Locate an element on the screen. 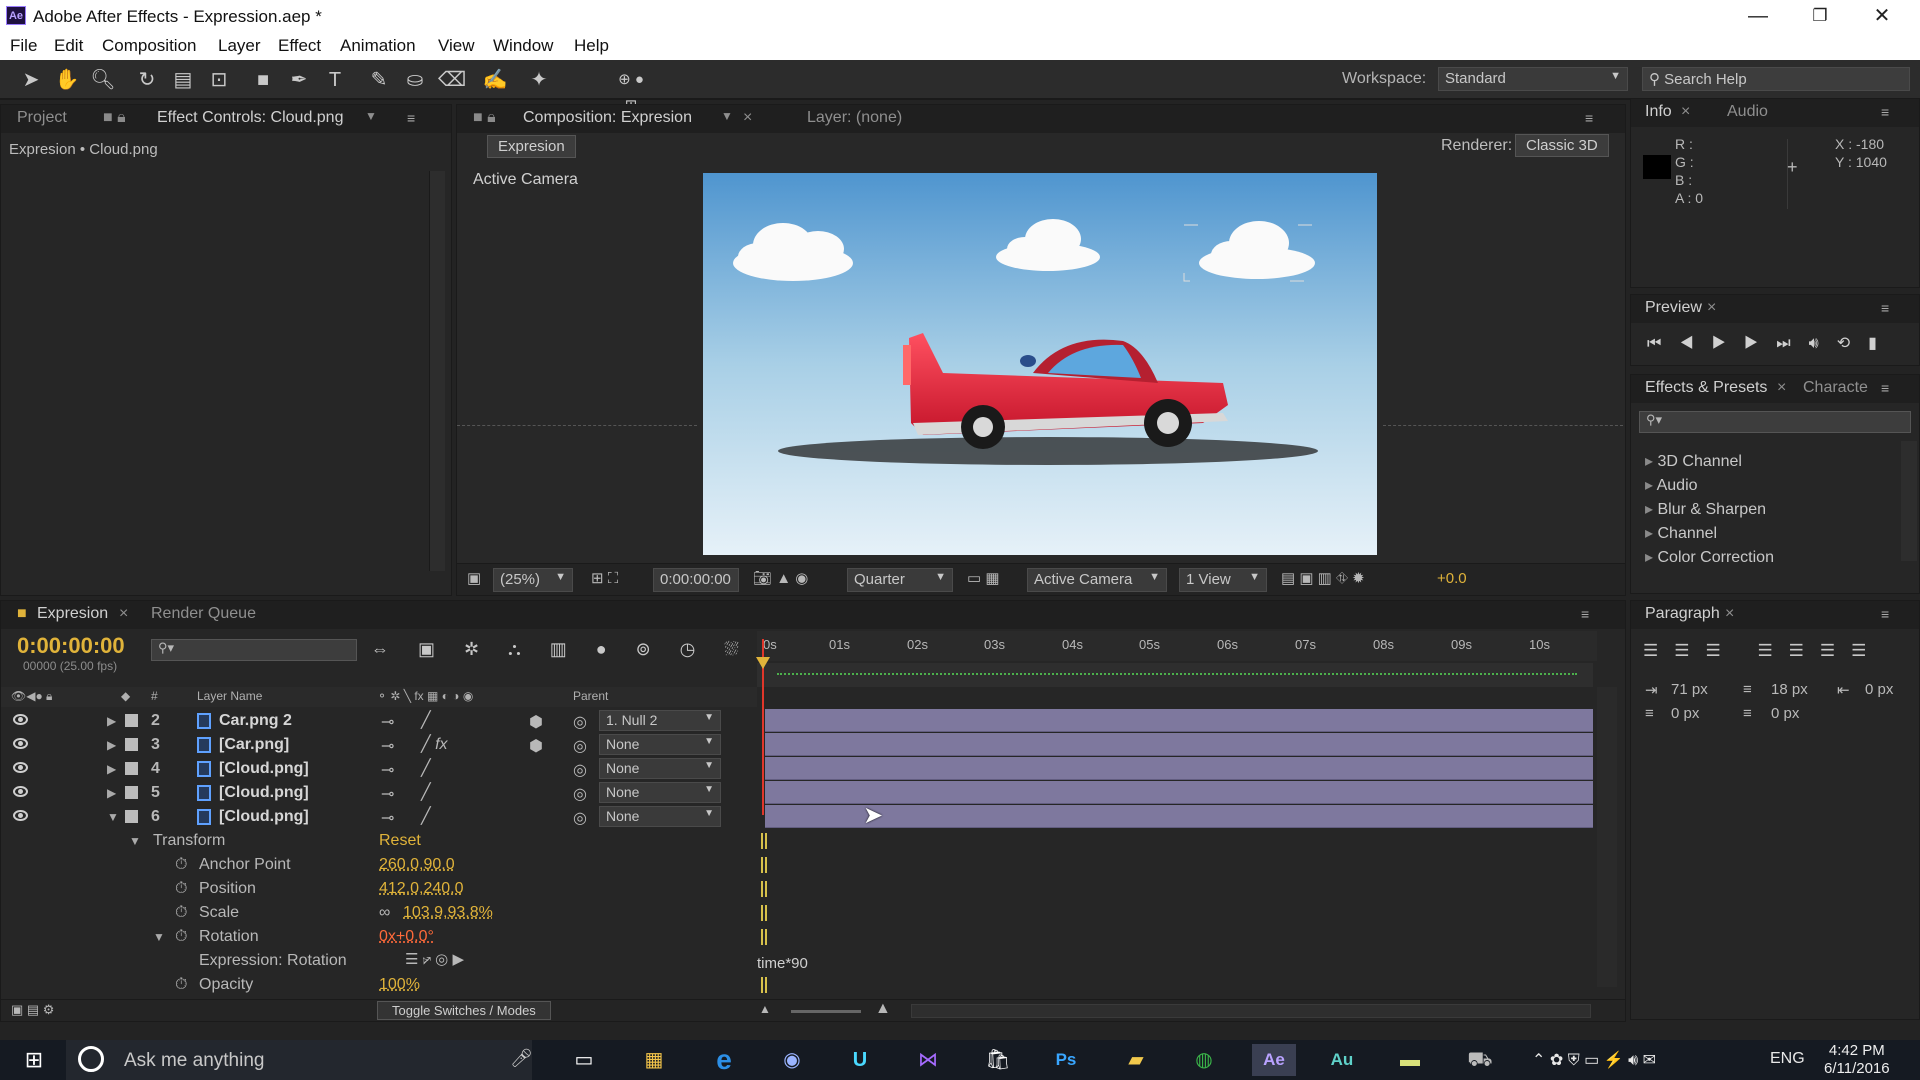 The image size is (1920, 1080). zoom-out-icon: ▲ is located at coordinates (765, 1009).